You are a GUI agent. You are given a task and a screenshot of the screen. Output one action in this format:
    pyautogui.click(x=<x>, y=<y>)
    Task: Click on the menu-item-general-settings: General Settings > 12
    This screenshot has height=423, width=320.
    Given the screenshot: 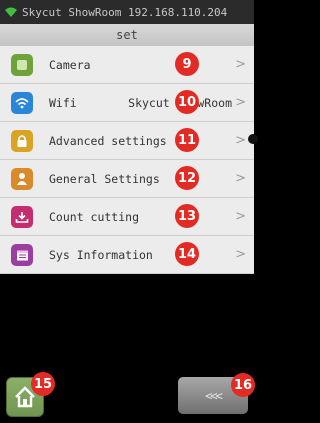 What is the action you would take?
    pyautogui.click(x=127, y=179)
    